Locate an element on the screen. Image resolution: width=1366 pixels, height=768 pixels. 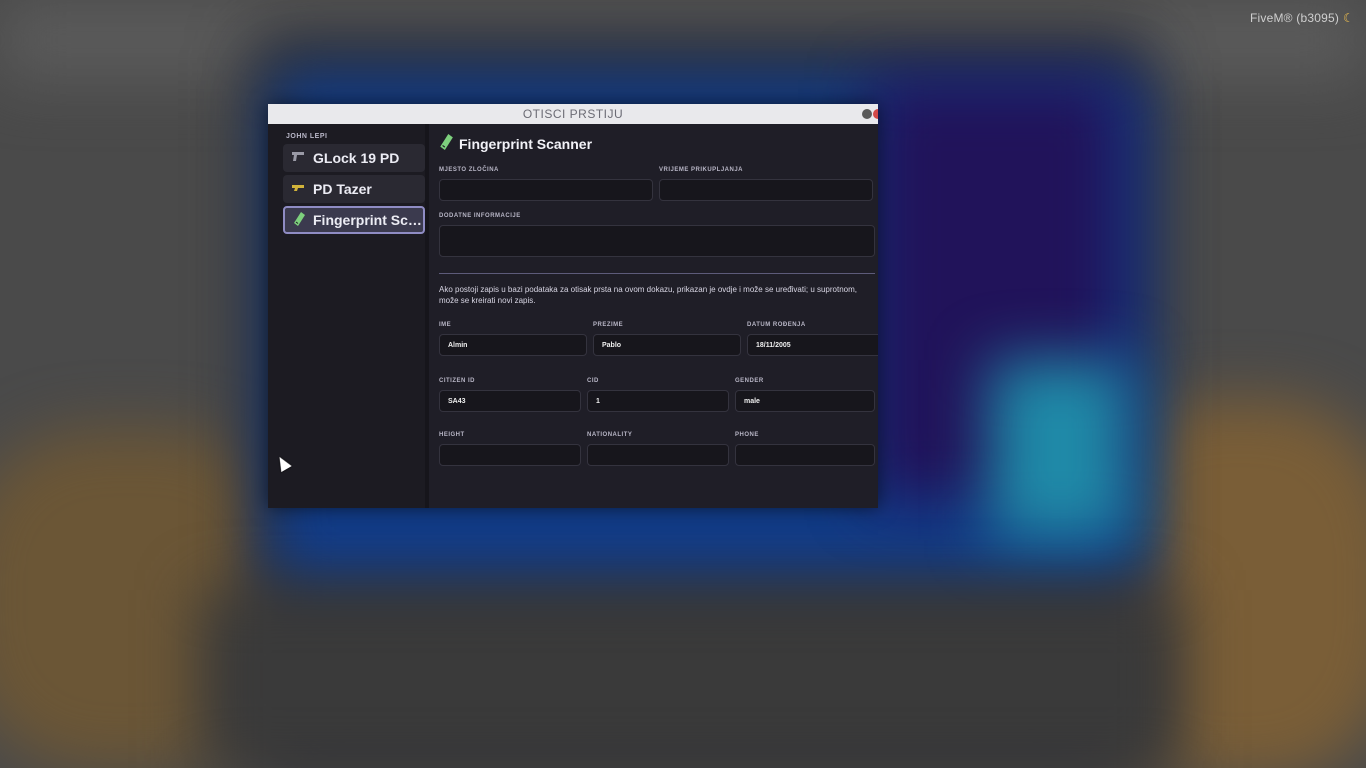
sidebar-item-label: GLock 19 PD is located at coordinates (356, 158).